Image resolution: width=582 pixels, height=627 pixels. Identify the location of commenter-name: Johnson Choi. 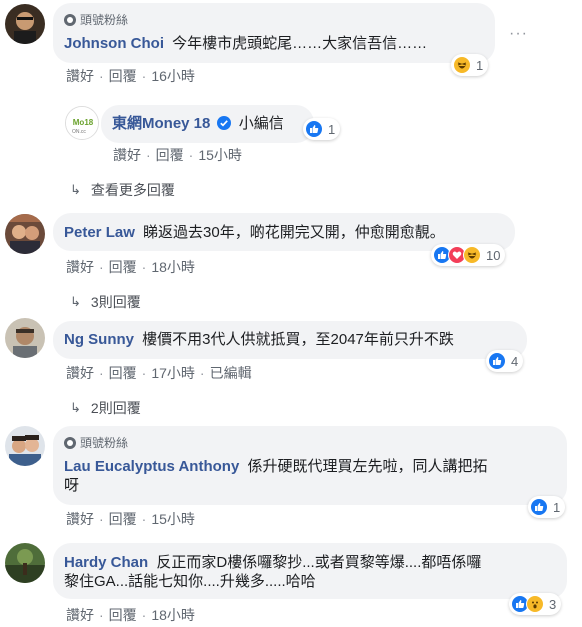
(114, 43).